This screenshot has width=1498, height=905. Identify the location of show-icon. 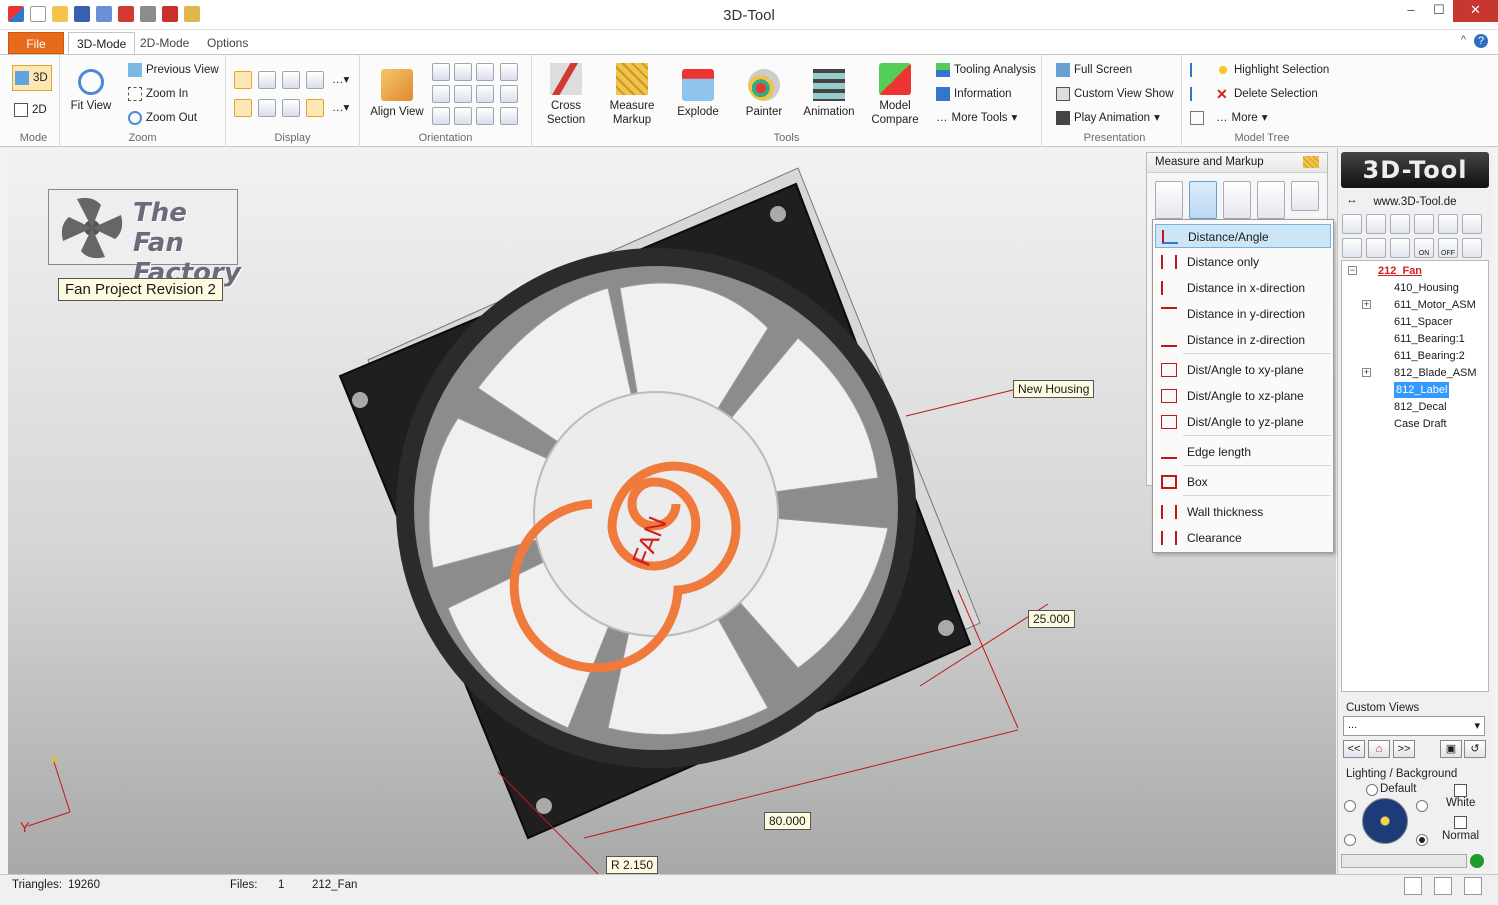
(1352, 224).